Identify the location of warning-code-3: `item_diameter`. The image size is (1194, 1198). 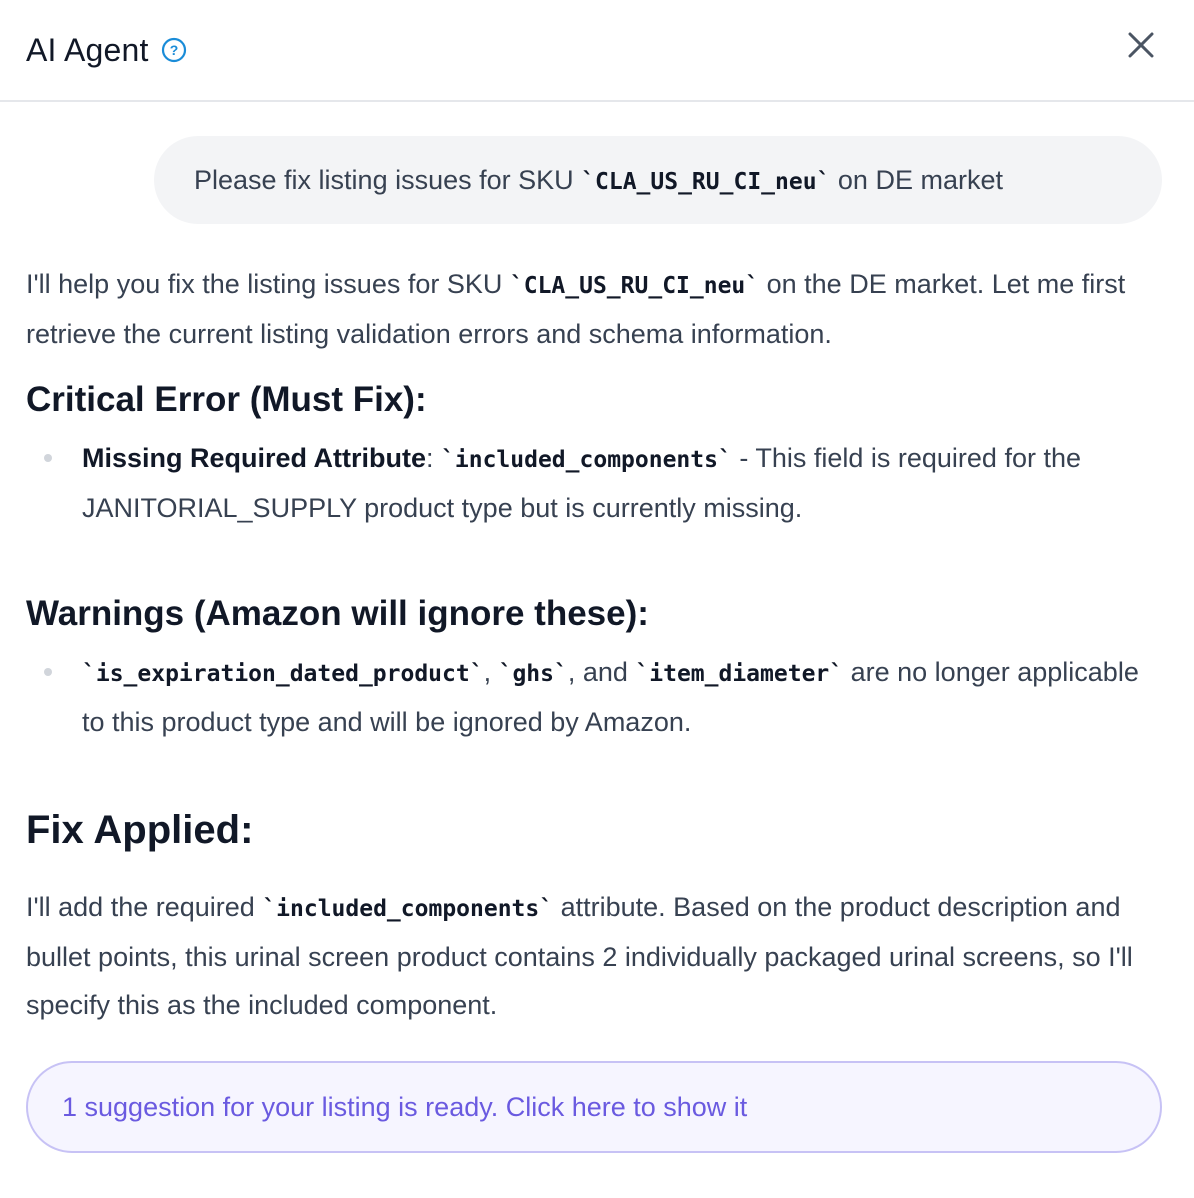
(739, 674).